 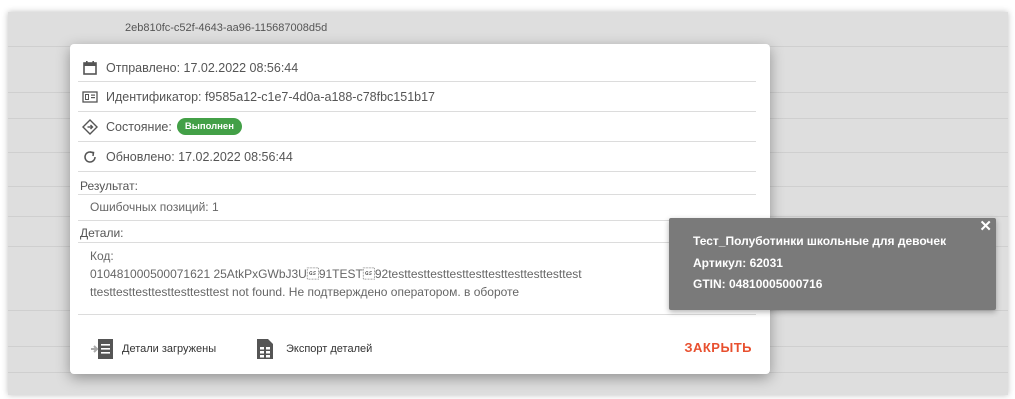 I want to click on export-details-button: Экспорт деталей, so click(x=314, y=349).